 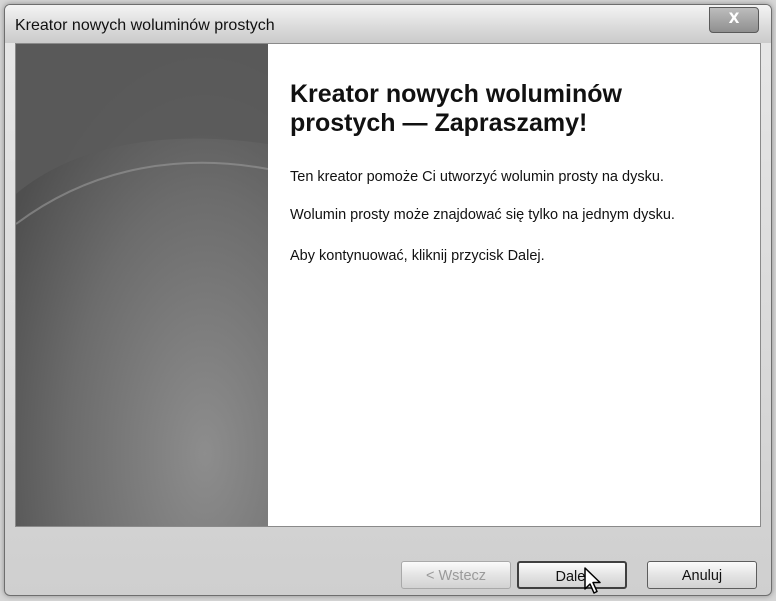 What do you see at coordinates (456, 575) in the screenshot?
I see `back-button: < Wstecz` at bounding box center [456, 575].